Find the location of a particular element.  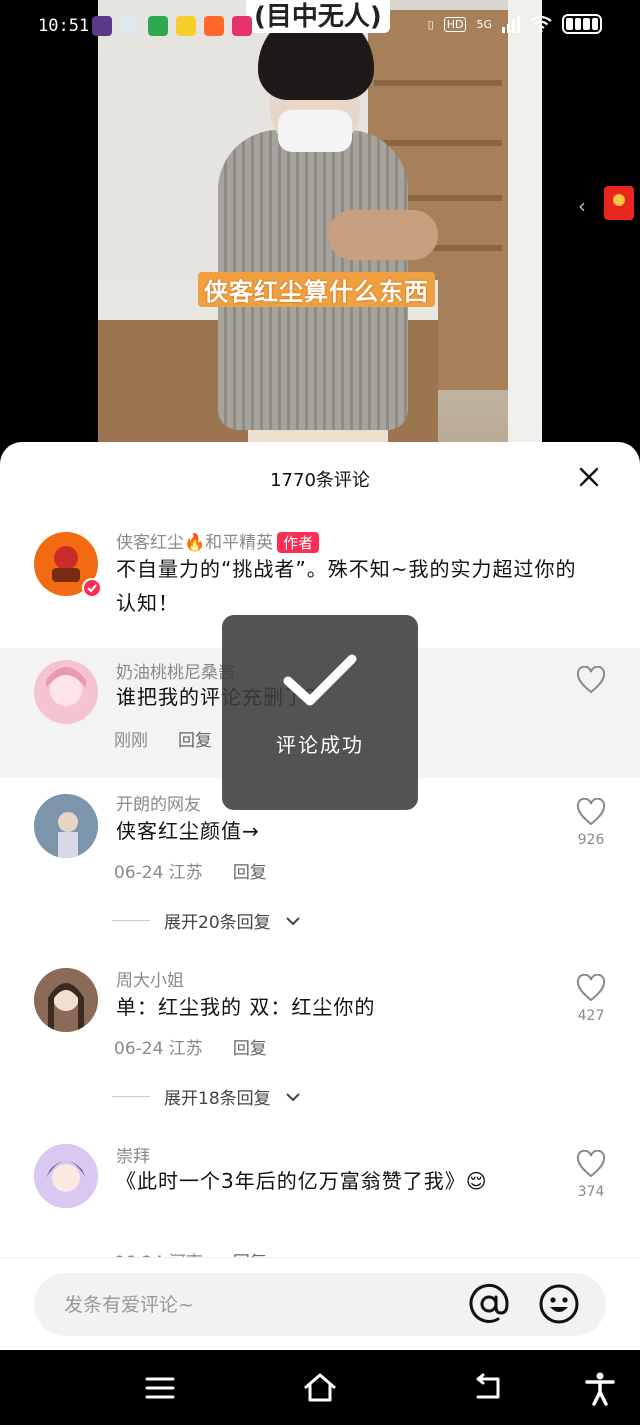

notification-icons is located at coordinates (172, 26).